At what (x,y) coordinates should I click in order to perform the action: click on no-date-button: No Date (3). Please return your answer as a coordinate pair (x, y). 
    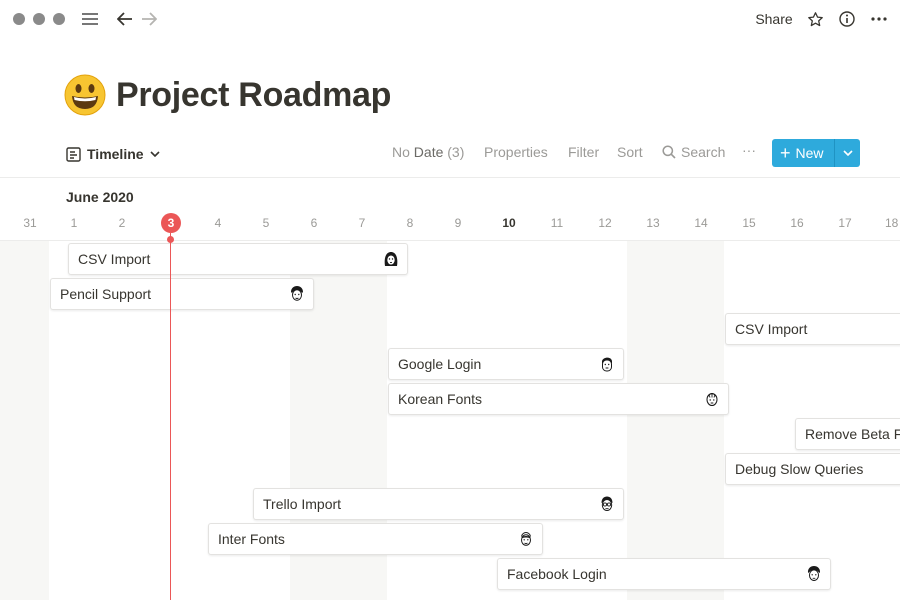
    Looking at the image, I should click on (428, 152).